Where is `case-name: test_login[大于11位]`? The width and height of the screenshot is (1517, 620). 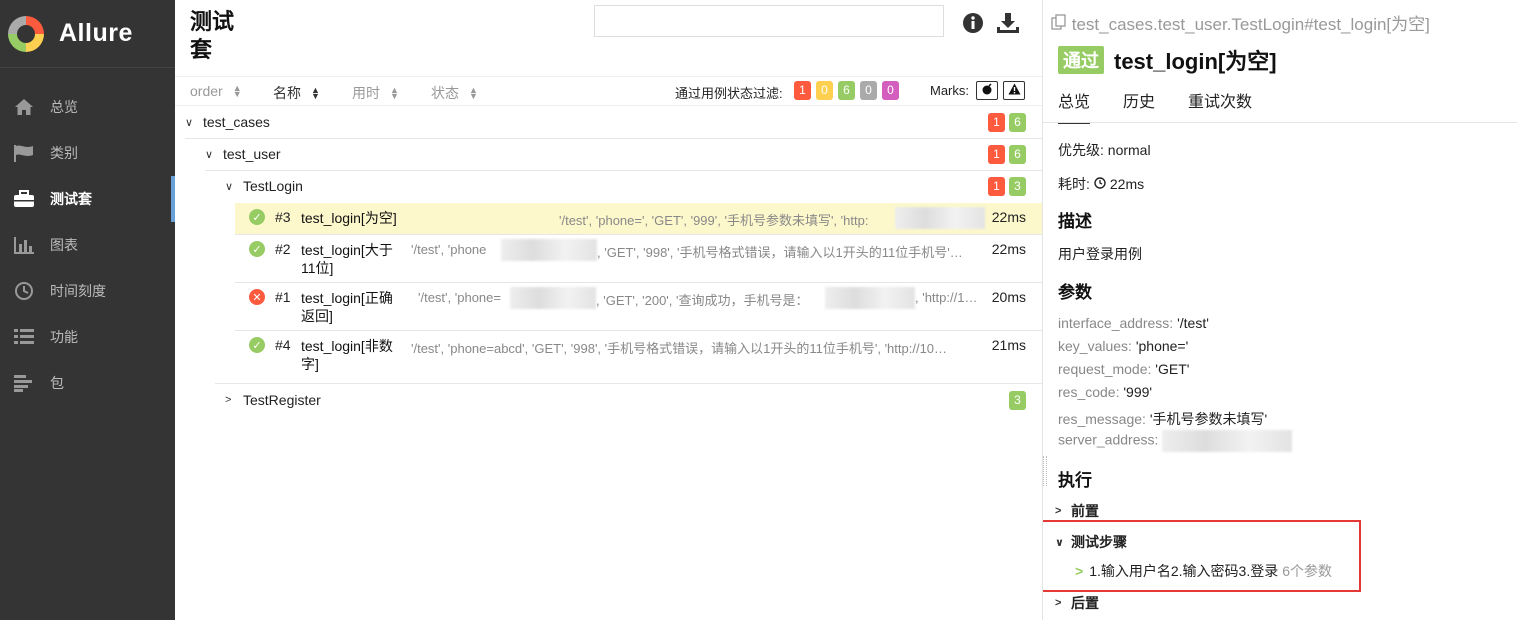 case-name: test_login[大于11位] is located at coordinates (347, 259).